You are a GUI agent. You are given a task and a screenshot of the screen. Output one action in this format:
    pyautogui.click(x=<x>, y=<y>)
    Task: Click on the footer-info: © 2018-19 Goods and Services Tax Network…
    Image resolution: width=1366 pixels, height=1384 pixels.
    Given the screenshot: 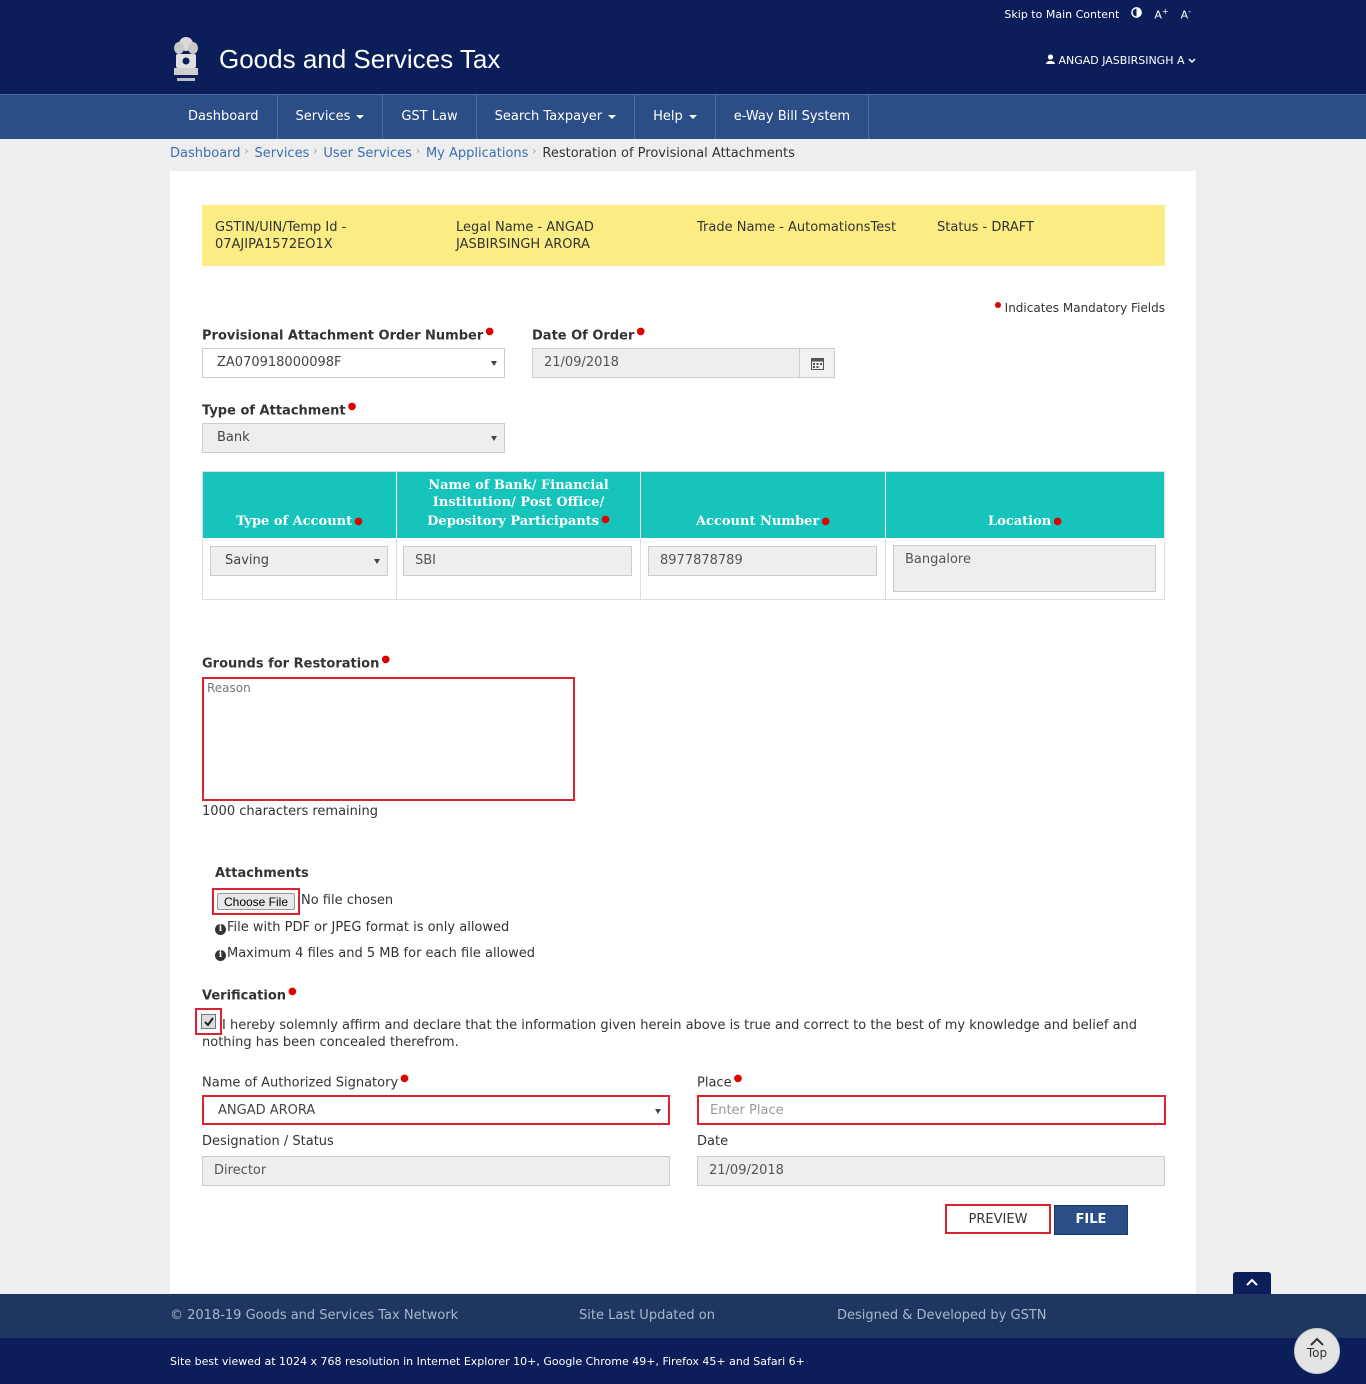 What is the action you would take?
    pyautogui.click(x=683, y=1316)
    